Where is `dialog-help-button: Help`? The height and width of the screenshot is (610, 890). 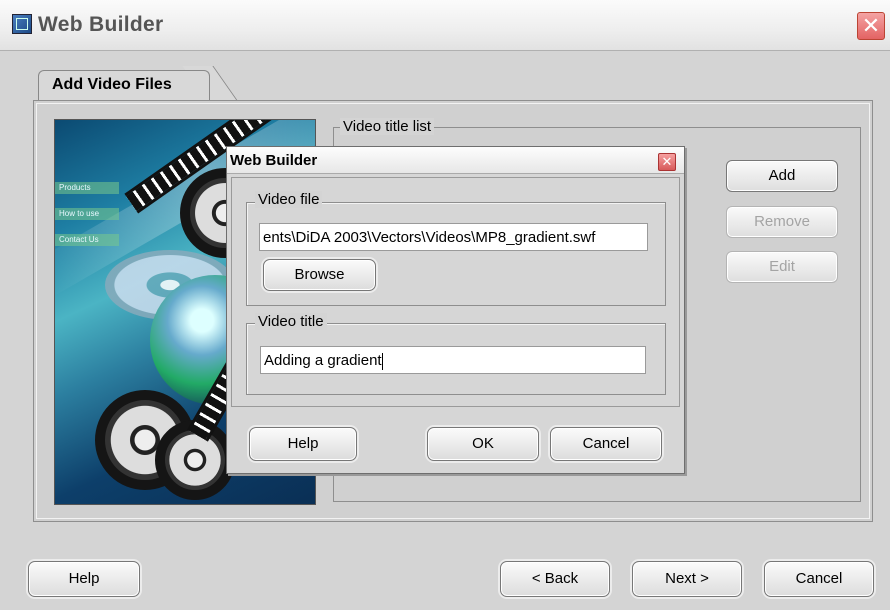 dialog-help-button: Help is located at coordinates (303, 444).